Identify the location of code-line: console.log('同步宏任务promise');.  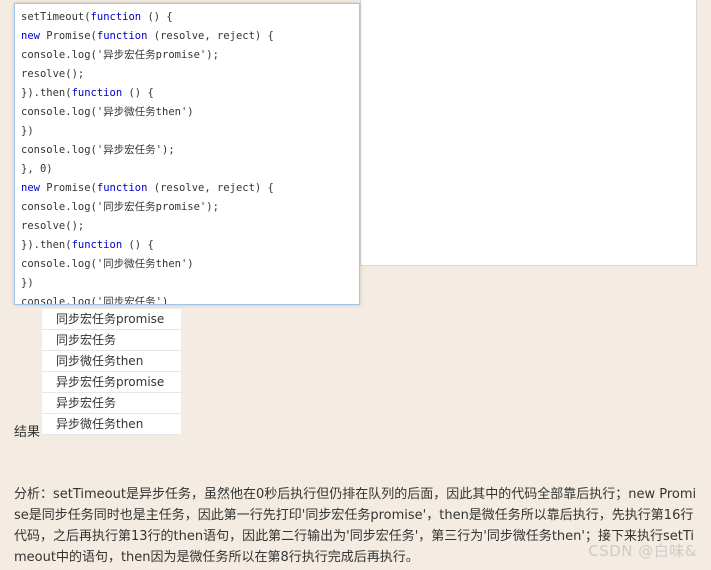
(190, 207).